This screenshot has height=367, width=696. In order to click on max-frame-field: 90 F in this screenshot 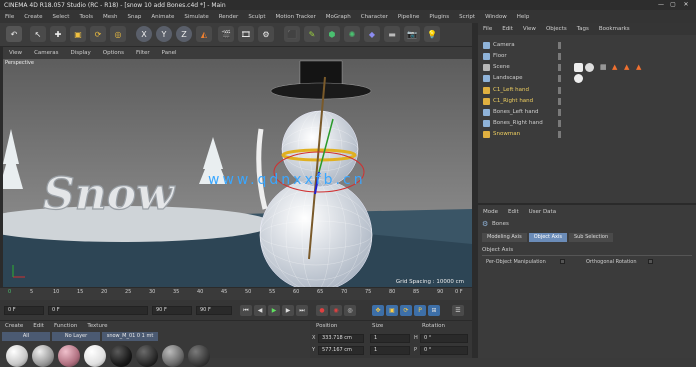, I will do `click(214, 310)`.